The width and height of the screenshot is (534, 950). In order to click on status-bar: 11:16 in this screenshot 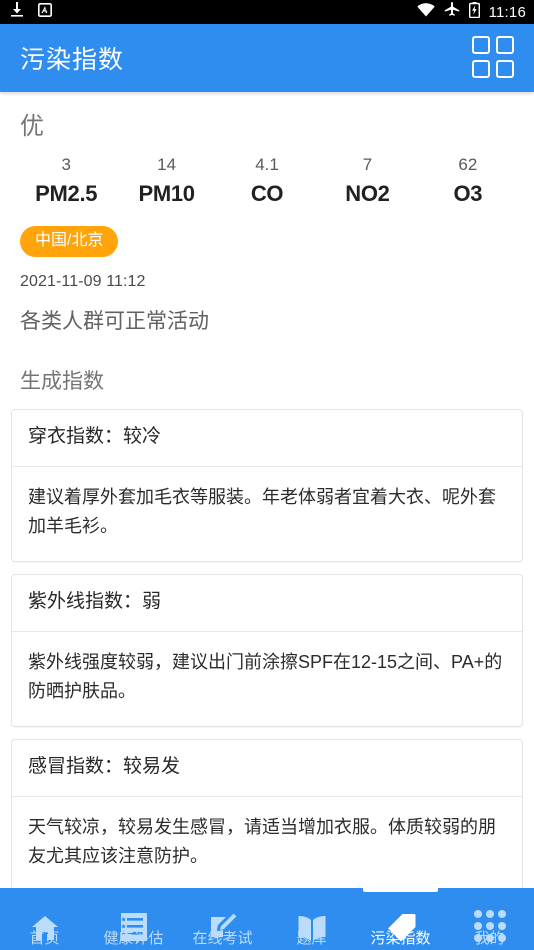, I will do `click(267, 12)`.